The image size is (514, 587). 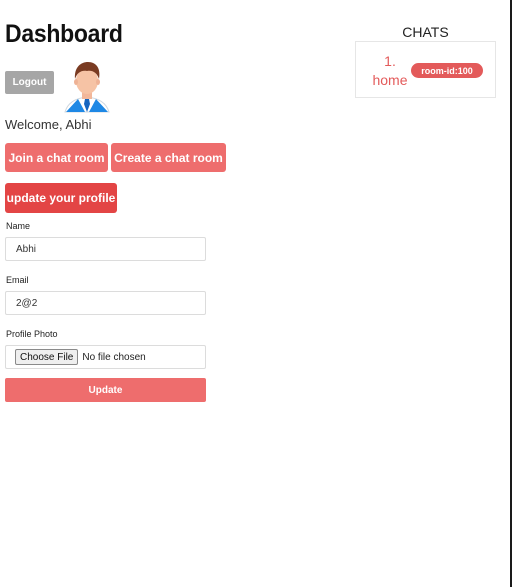 I want to click on name-field-value: Abhi, so click(x=26, y=249).